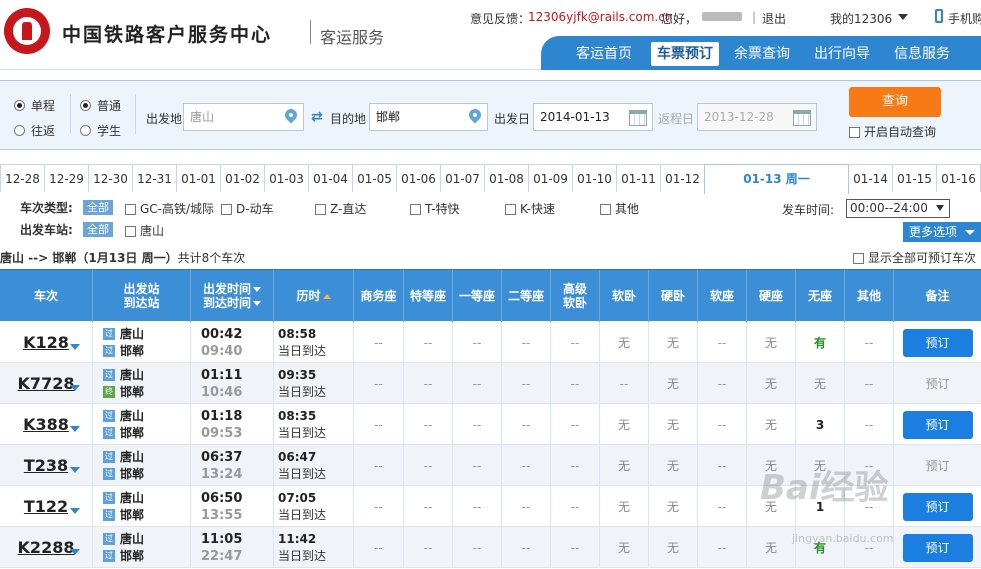 The height and width of the screenshot is (569, 981). What do you see at coordinates (892, 131) in the screenshot?
I see `auto-query-checkbox: 开启自动查询` at bounding box center [892, 131].